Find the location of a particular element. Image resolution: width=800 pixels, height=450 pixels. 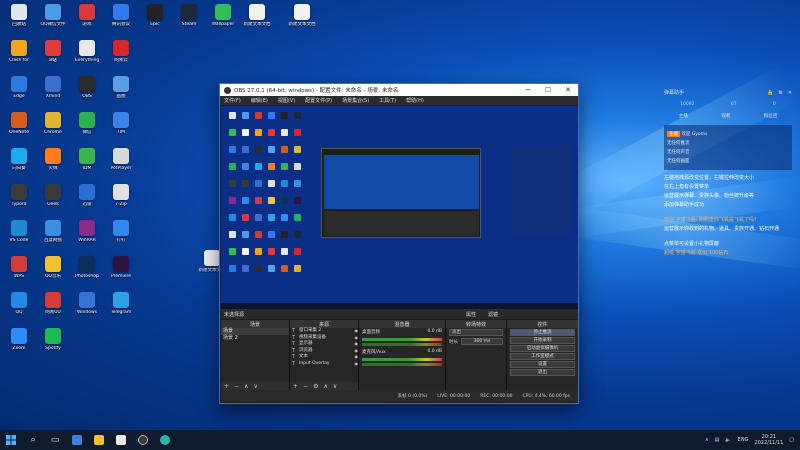

menu-item: 配置文件(P) is located at coordinates (318, 100).